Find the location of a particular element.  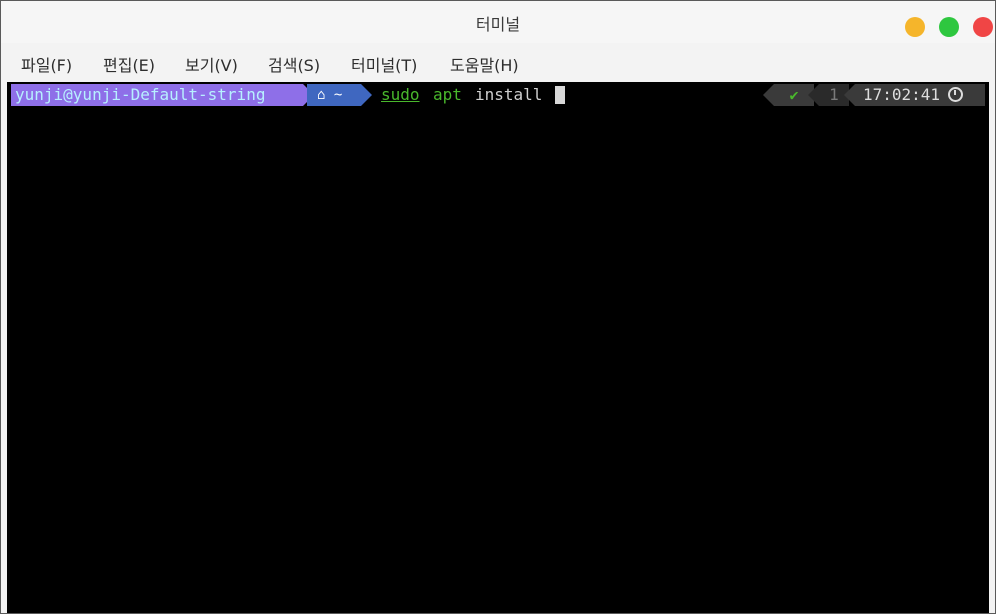

menu-terminal: 터미널(T) is located at coordinates (384, 64).